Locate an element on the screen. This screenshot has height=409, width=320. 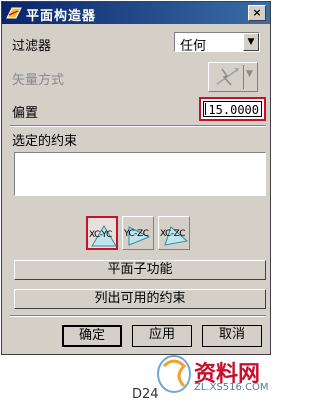
close-button: × is located at coordinates (257, 13).